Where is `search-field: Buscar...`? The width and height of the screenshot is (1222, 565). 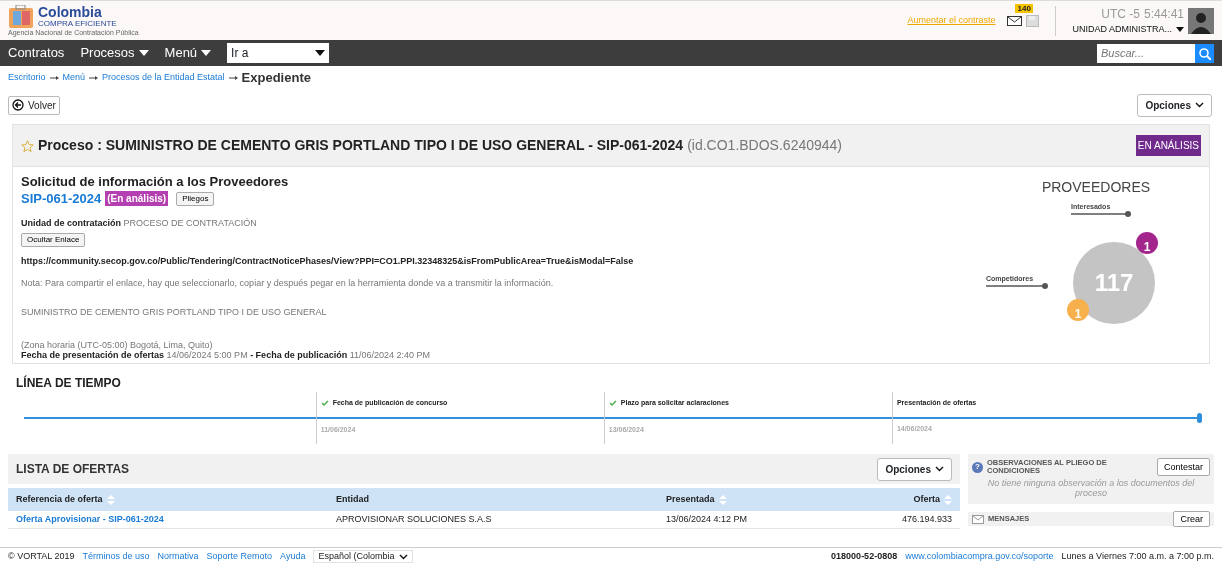
search-field: Buscar... is located at coordinates (1146, 53).